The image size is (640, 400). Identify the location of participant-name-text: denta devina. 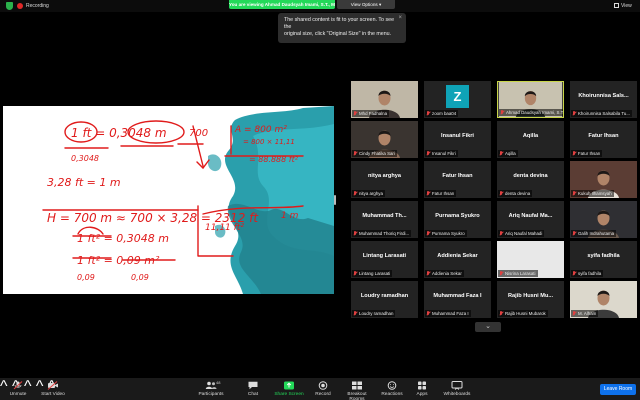
(518, 193).